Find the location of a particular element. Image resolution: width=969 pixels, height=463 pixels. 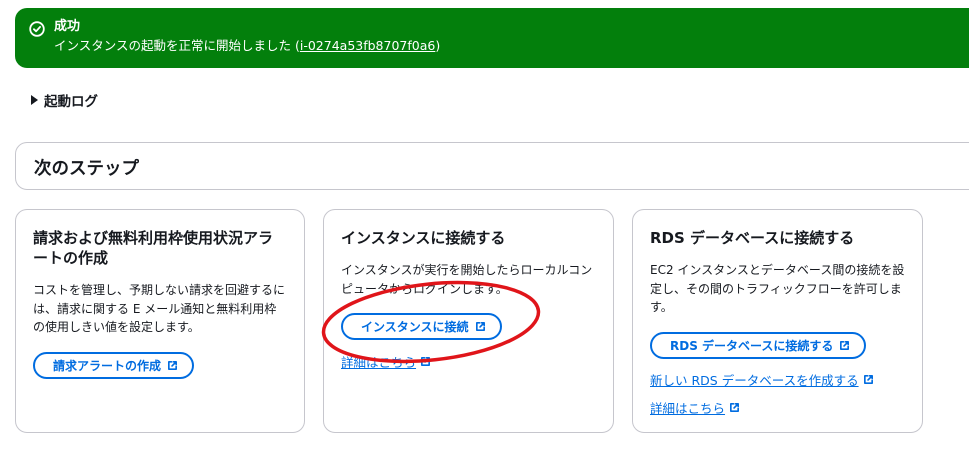

card-description: インスタンスが実行を開始したらローカルコンピュータからログインします。 is located at coordinates (467, 279).